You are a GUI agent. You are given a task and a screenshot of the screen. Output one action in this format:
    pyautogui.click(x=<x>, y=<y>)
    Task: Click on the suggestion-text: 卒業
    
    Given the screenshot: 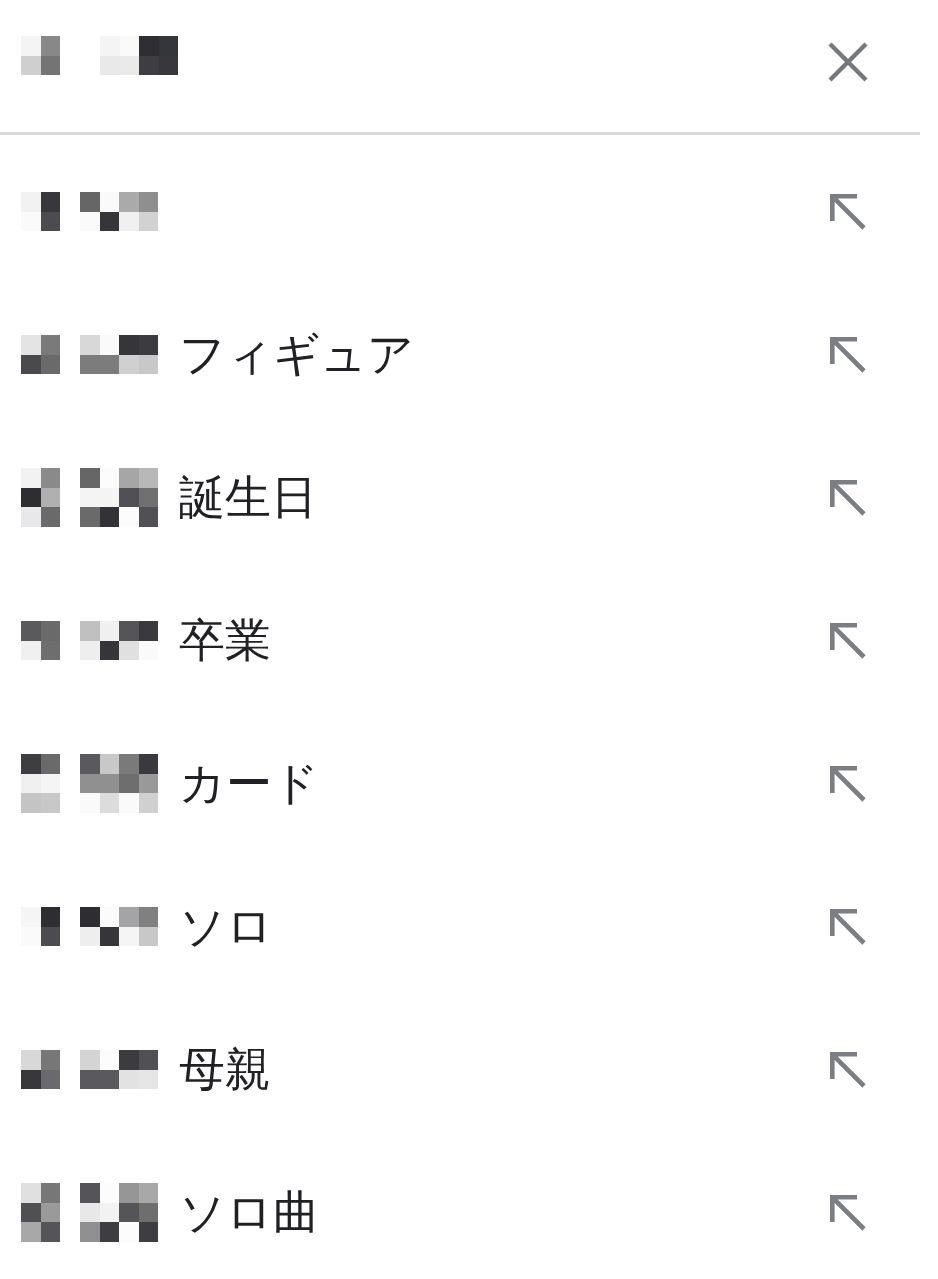 What is the action you would take?
    pyautogui.click(x=225, y=640)
    